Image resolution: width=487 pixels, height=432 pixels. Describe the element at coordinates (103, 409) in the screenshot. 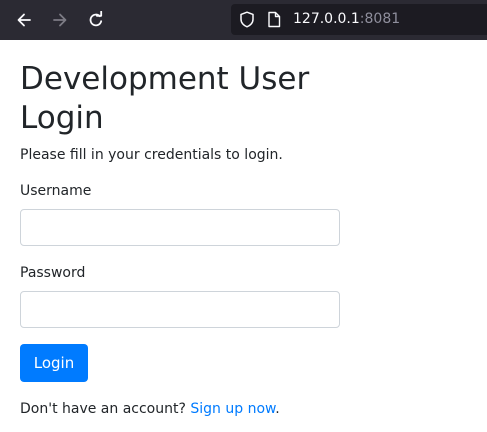

I see `signup-prompt-text: Don't have an account?` at that location.